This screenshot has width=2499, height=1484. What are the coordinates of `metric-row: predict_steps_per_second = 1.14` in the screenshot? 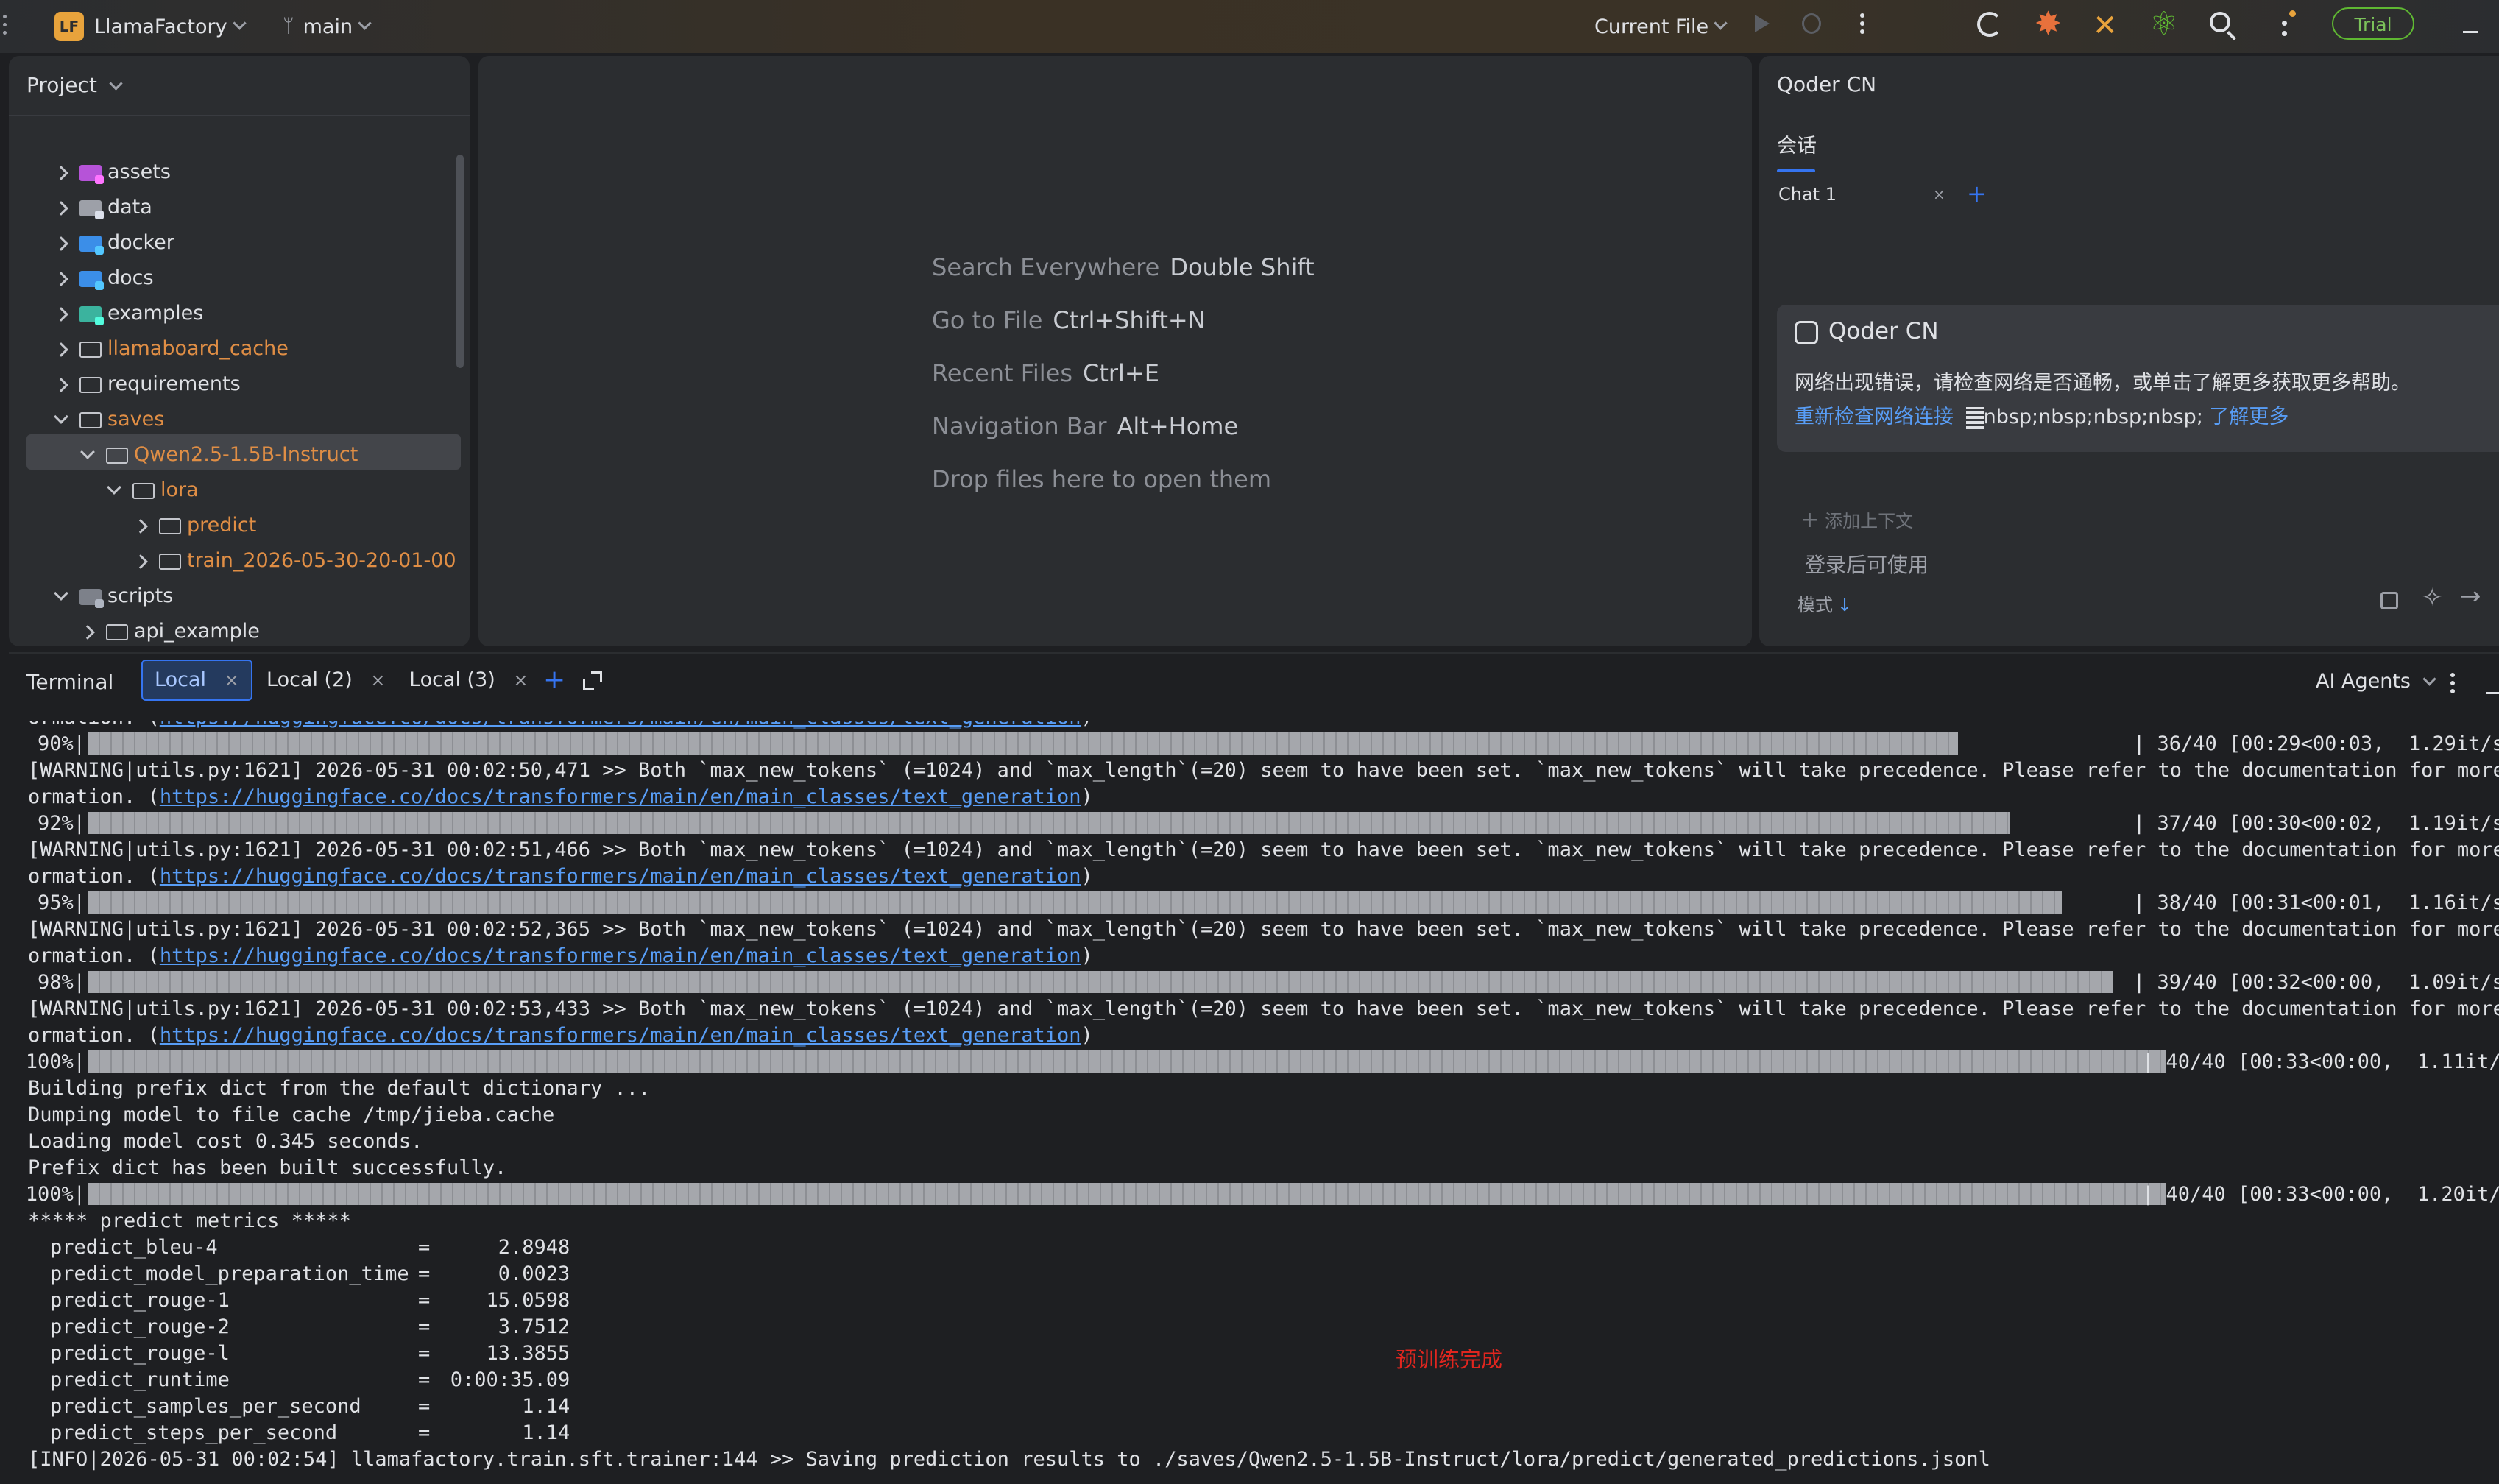 It's located at (310, 1433).